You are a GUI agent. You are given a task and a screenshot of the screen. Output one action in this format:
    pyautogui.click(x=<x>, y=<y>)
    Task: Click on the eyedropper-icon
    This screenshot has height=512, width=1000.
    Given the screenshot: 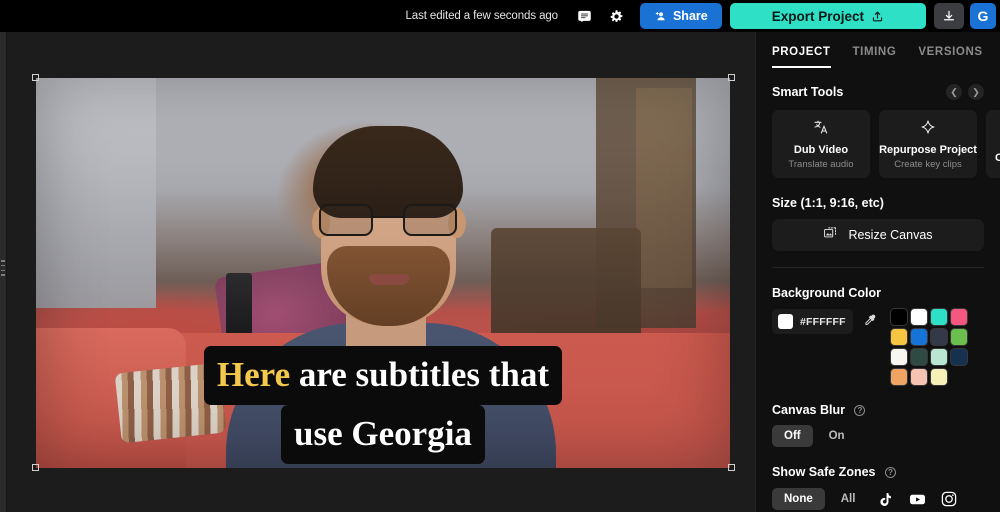 What is the action you would take?
    pyautogui.click(x=870, y=319)
    